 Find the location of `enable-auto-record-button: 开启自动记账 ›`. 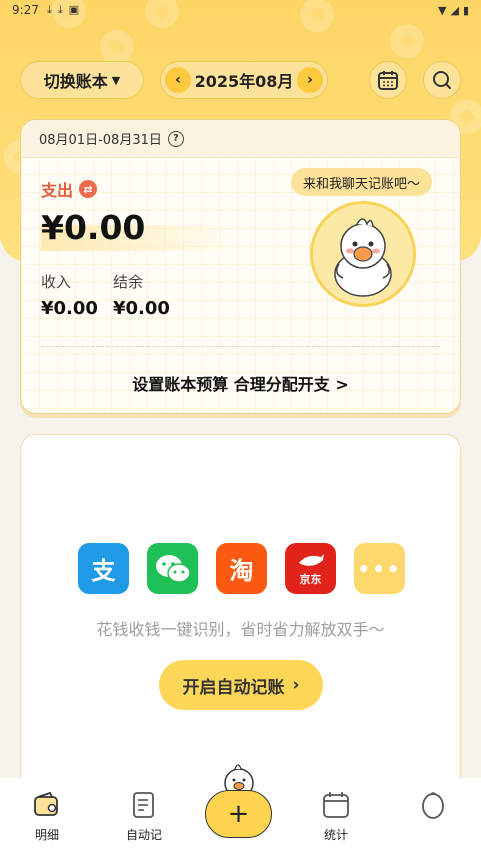

enable-auto-record-button: 开启自动记账 › is located at coordinates (241, 685).